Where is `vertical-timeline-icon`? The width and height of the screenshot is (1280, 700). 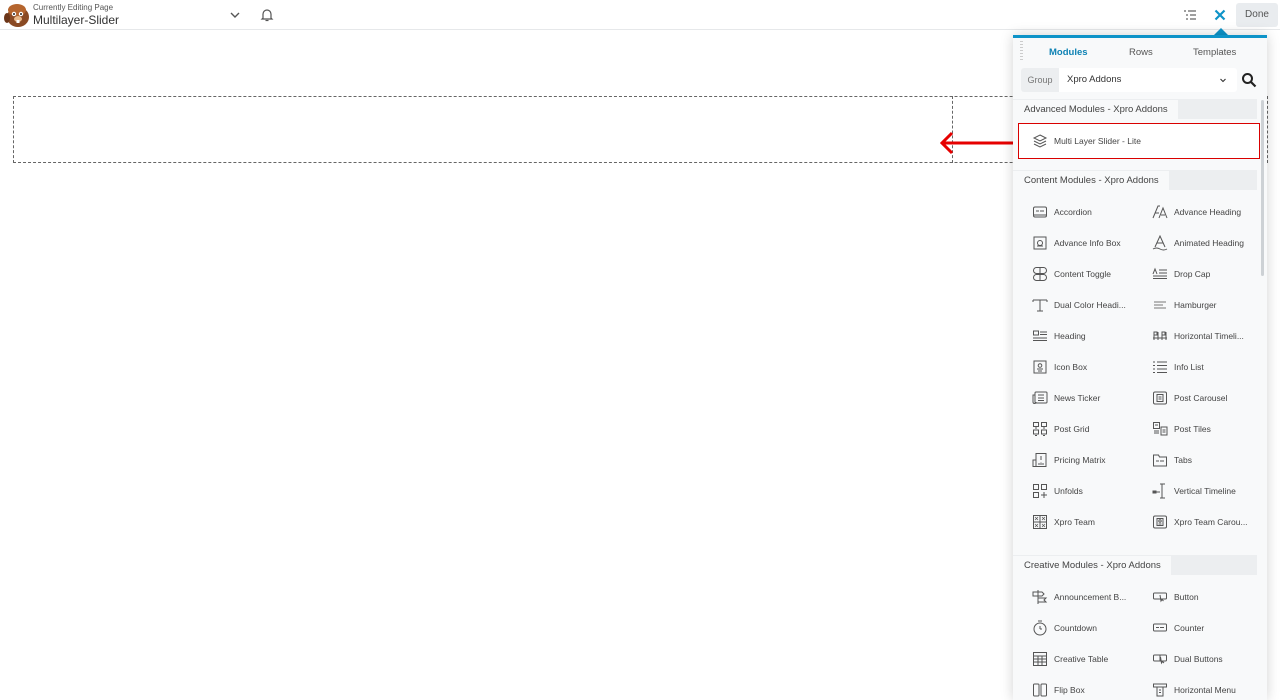
vertical-timeline-icon is located at coordinates (1158, 491).